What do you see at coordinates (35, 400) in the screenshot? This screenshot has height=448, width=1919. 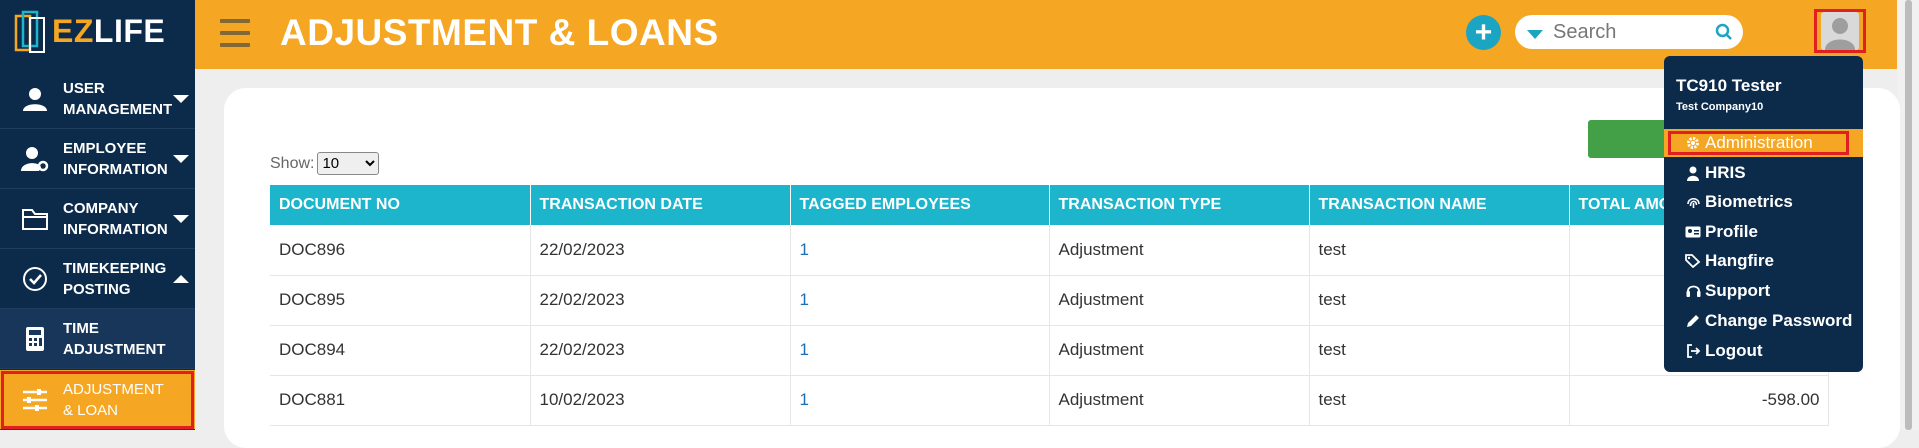 I see `sliders-icon` at bounding box center [35, 400].